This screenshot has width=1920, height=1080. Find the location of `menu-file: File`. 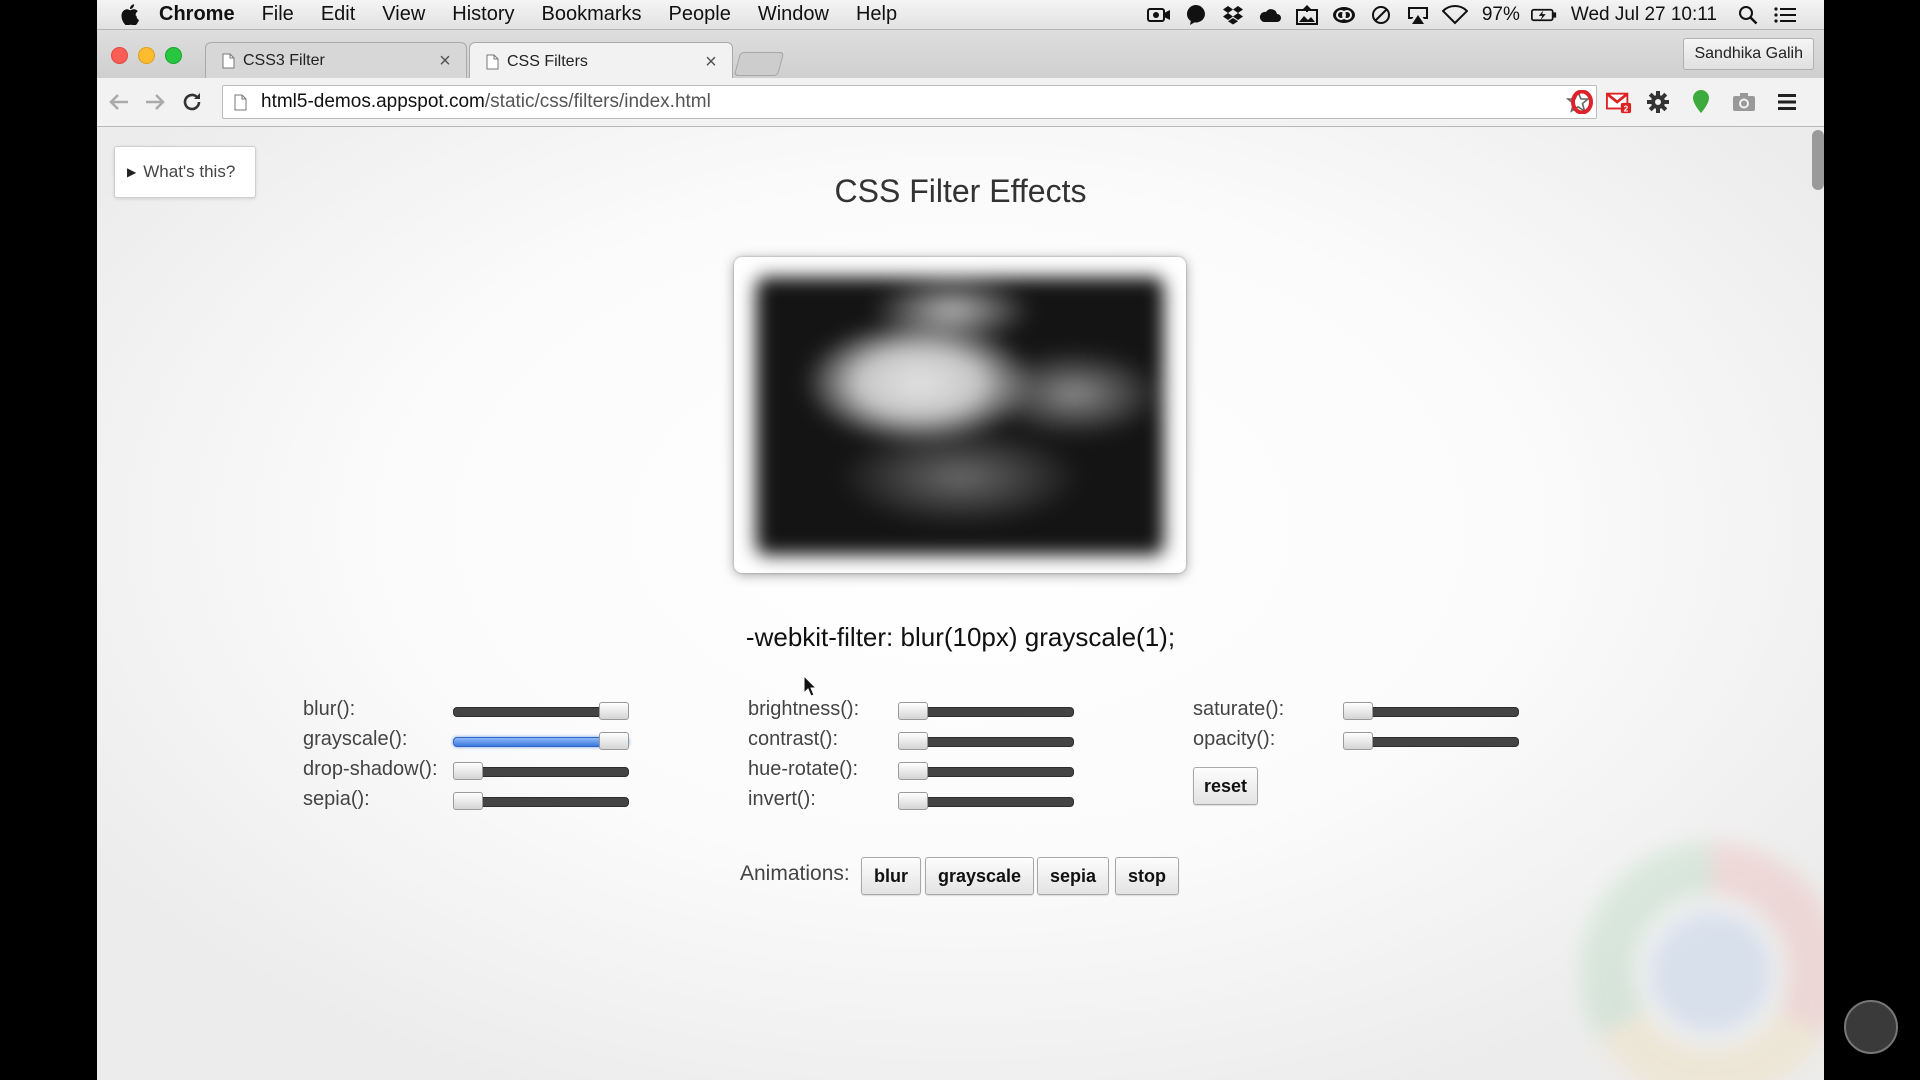

menu-file: File is located at coordinates (278, 14).